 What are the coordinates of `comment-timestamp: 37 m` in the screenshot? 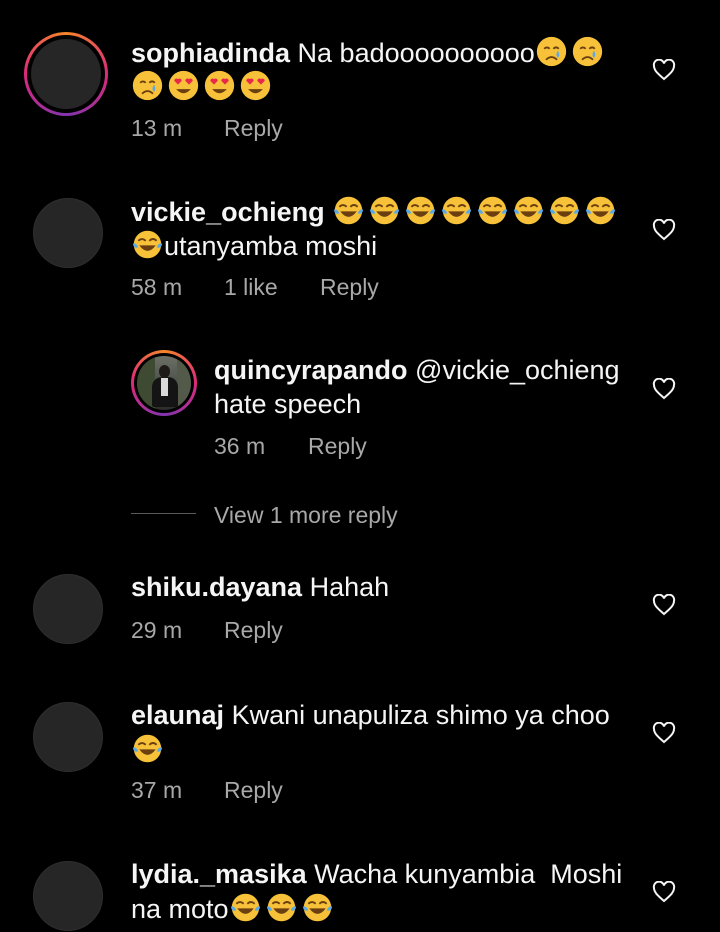 It's located at (157, 790).